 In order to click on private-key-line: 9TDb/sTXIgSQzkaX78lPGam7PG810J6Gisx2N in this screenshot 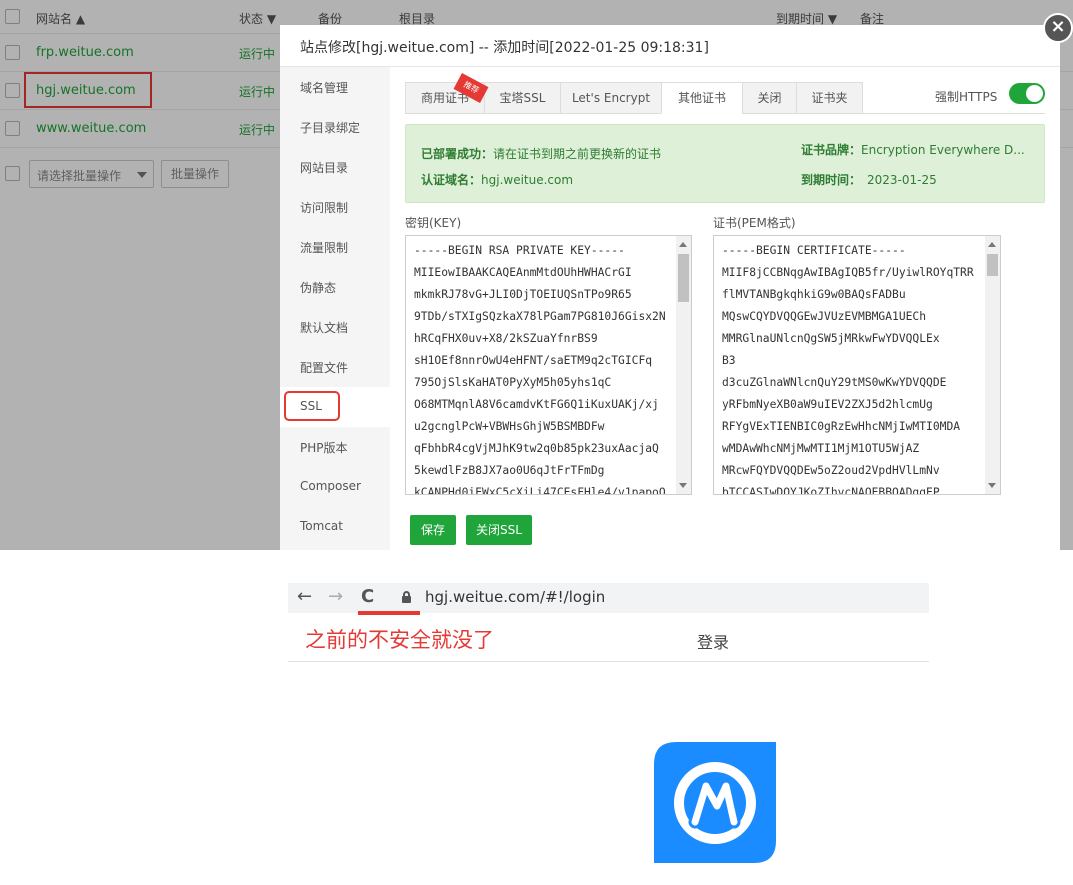, I will do `click(540, 316)`.